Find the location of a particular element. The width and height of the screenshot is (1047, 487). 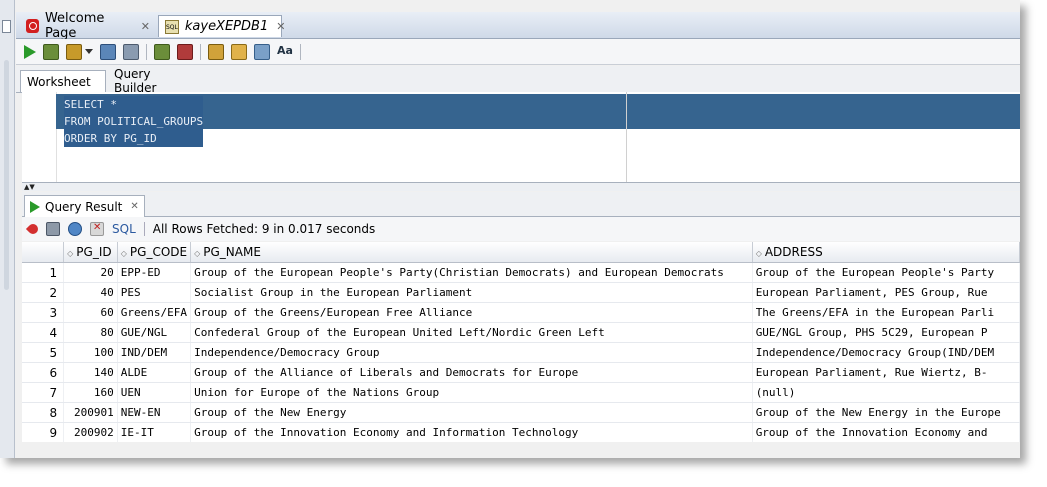

sql-tuning-icon is located at coordinates (216, 51).